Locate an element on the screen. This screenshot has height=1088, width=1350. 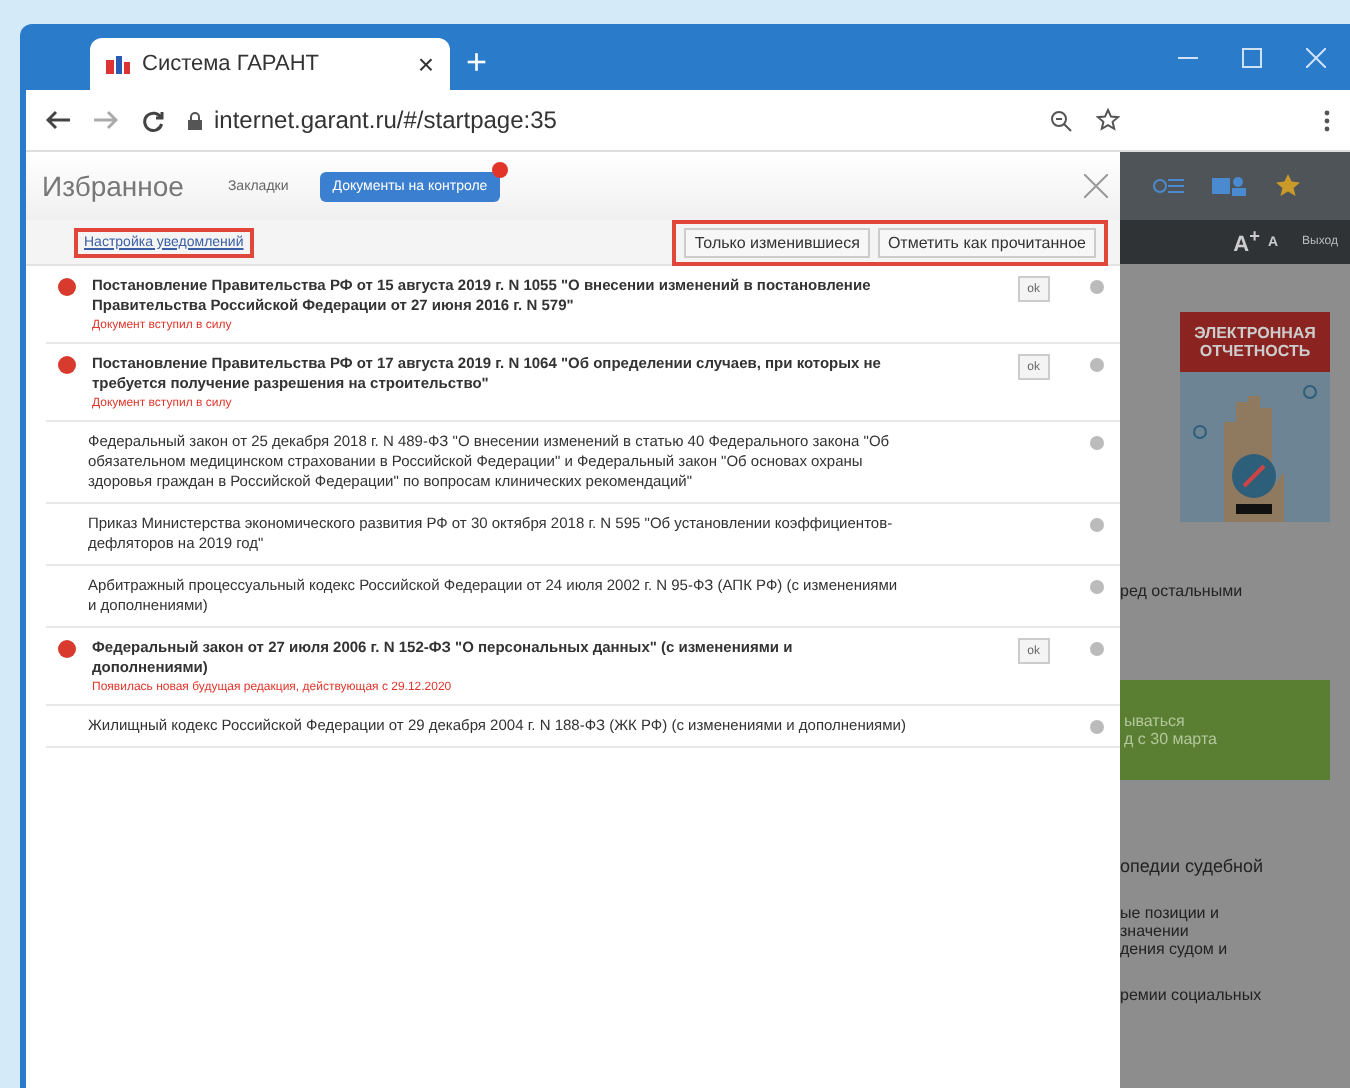
promo-banner: ЭЛЕКТРОННАЯ ОТЧЕТНОСТЬ is located at coordinates (1255, 342).